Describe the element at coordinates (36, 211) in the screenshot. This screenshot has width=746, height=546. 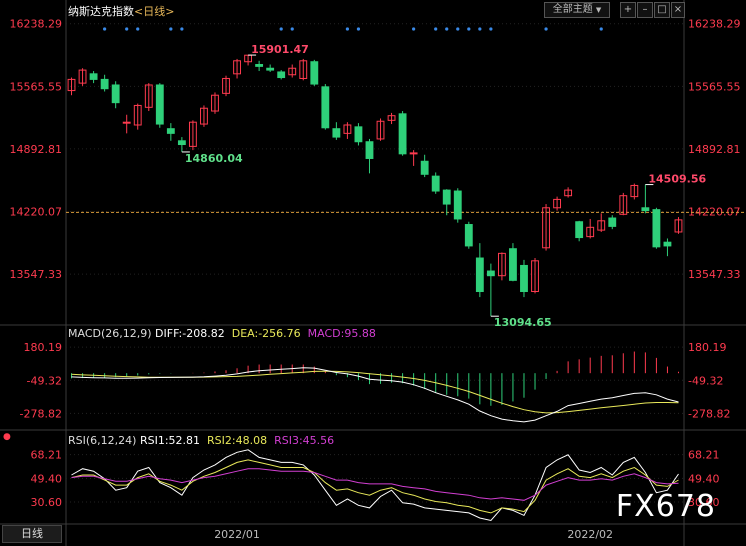
I see `price-tick-left: 14220.07` at that location.